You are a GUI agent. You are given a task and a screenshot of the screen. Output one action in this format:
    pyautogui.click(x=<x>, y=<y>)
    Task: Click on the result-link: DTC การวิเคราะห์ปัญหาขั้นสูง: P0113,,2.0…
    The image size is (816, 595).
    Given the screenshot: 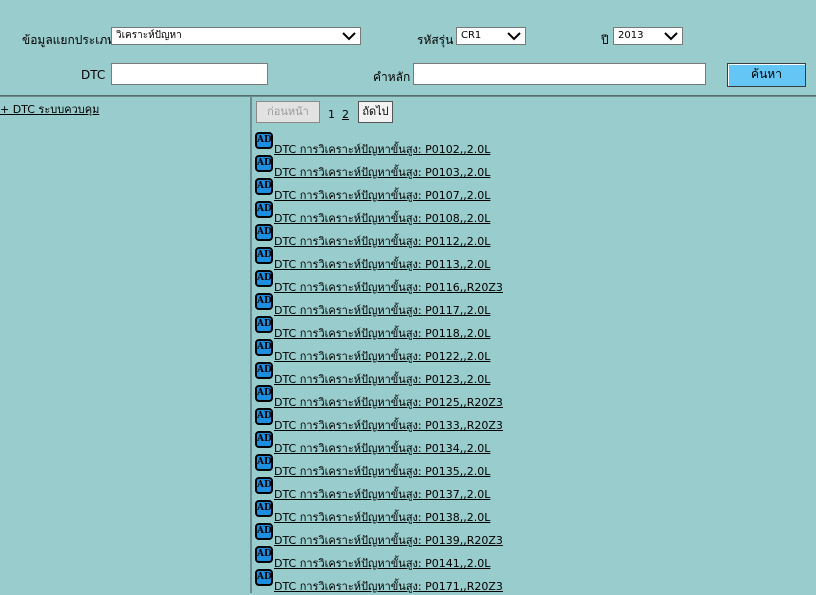 What is the action you would take?
    pyautogui.click(x=382, y=264)
    